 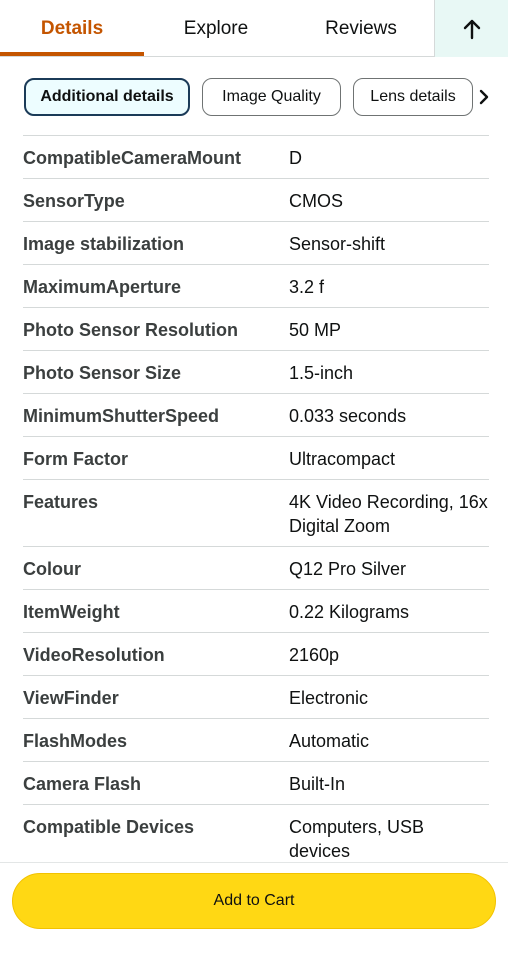 I want to click on tab-details: Details, so click(x=72, y=28).